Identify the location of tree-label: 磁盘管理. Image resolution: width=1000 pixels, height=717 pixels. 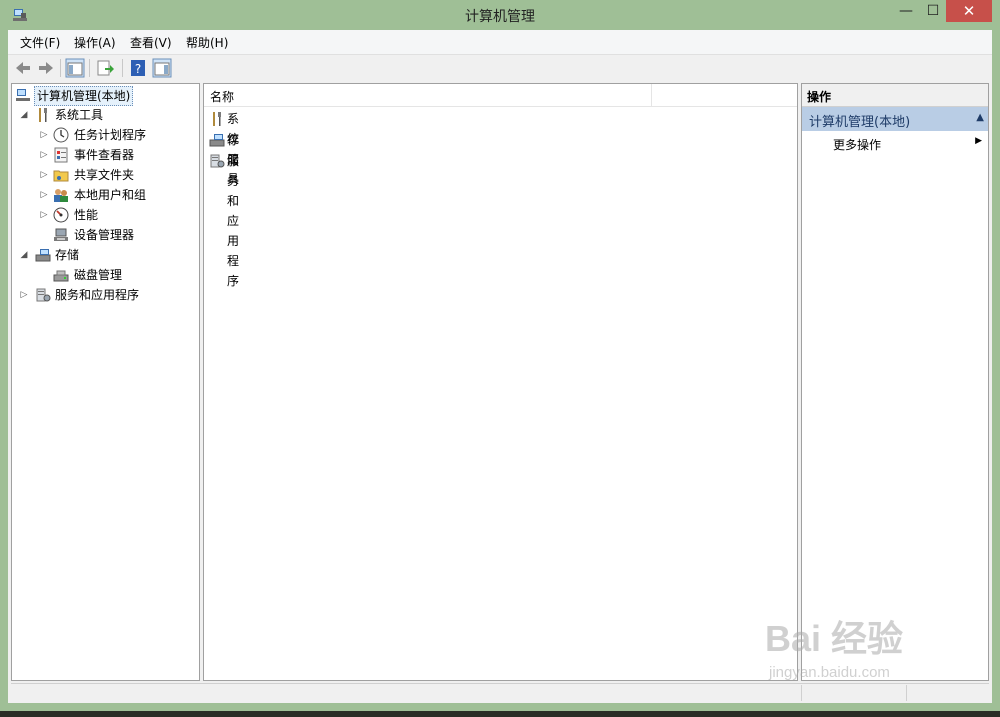
(98, 275).